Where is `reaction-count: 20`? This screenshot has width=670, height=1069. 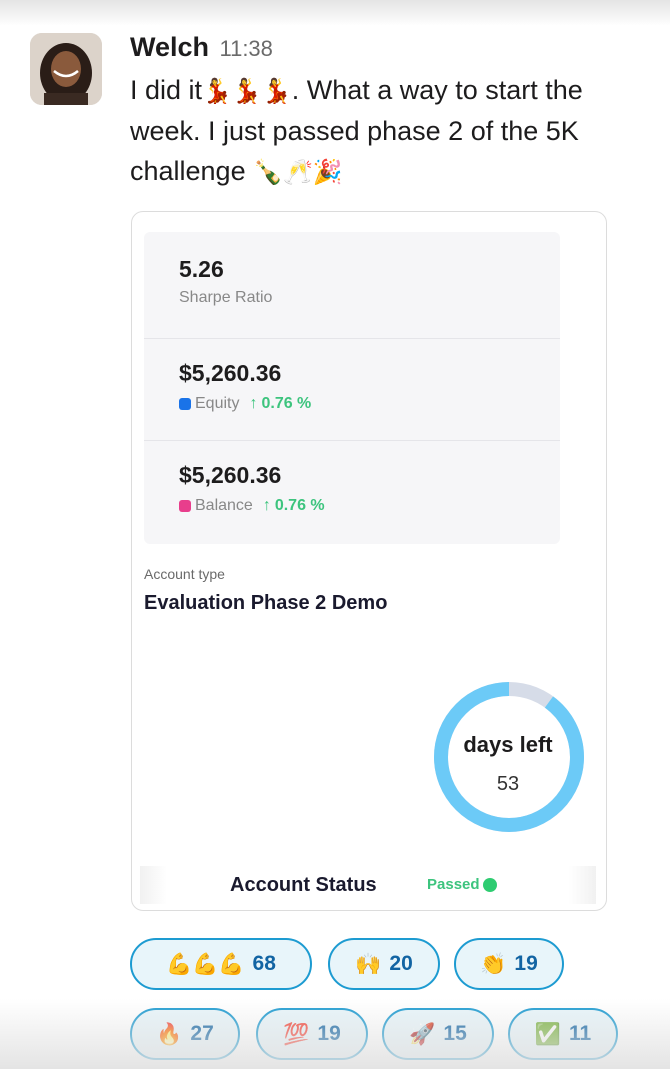 reaction-count: 20 is located at coordinates (401, 963).